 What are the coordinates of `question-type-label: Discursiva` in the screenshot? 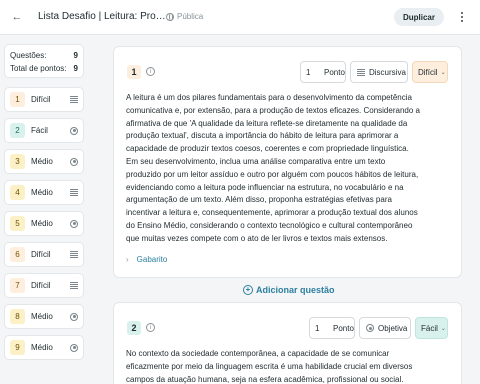 It's located at (387, 72).